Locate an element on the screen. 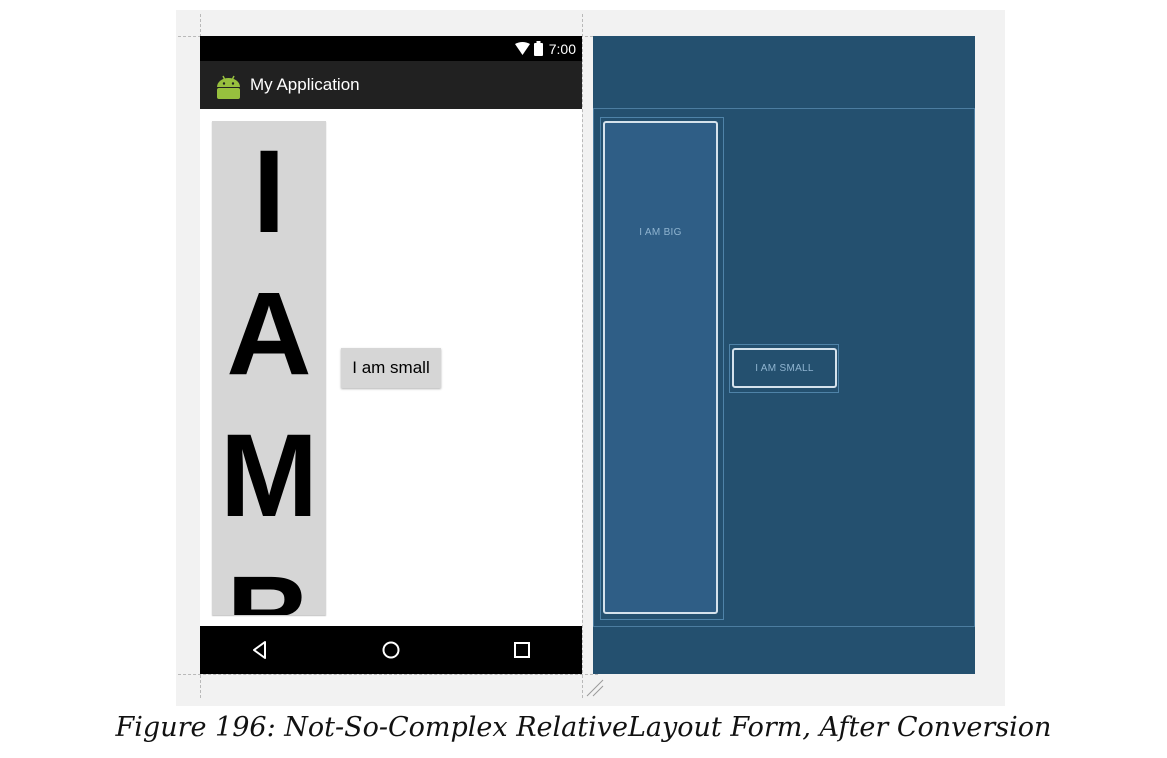 This screenshot has height=758, width=1167. blueprint-small-button-label: I AM SMALL is located at coordinates (784, 368).